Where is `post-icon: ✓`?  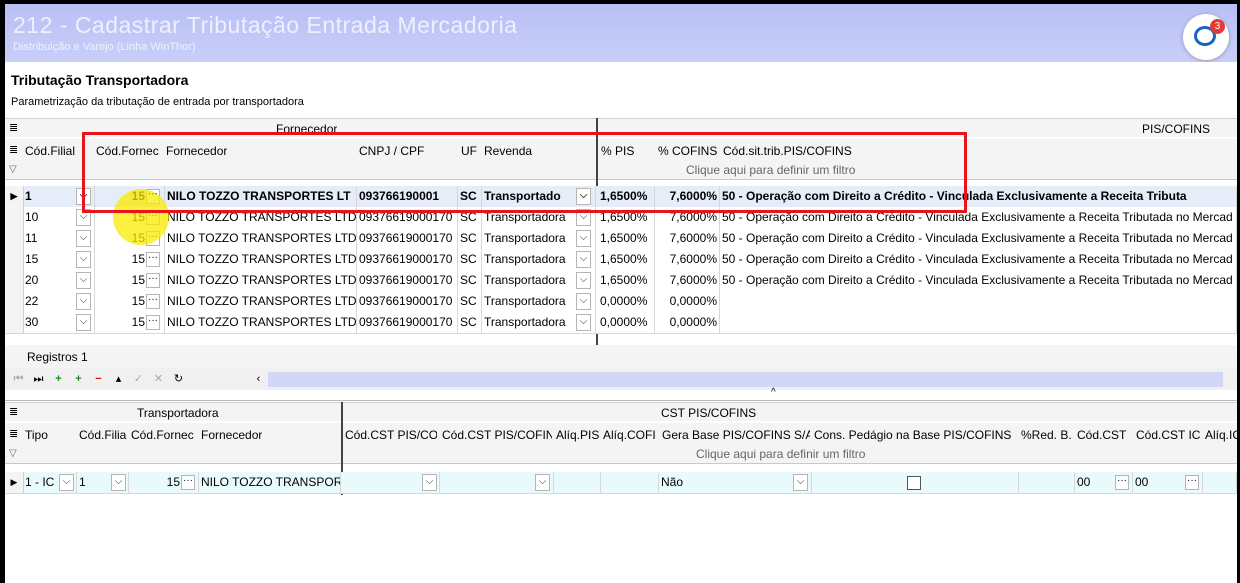 post-icon: ✓ is located at coordinates (138, 379).